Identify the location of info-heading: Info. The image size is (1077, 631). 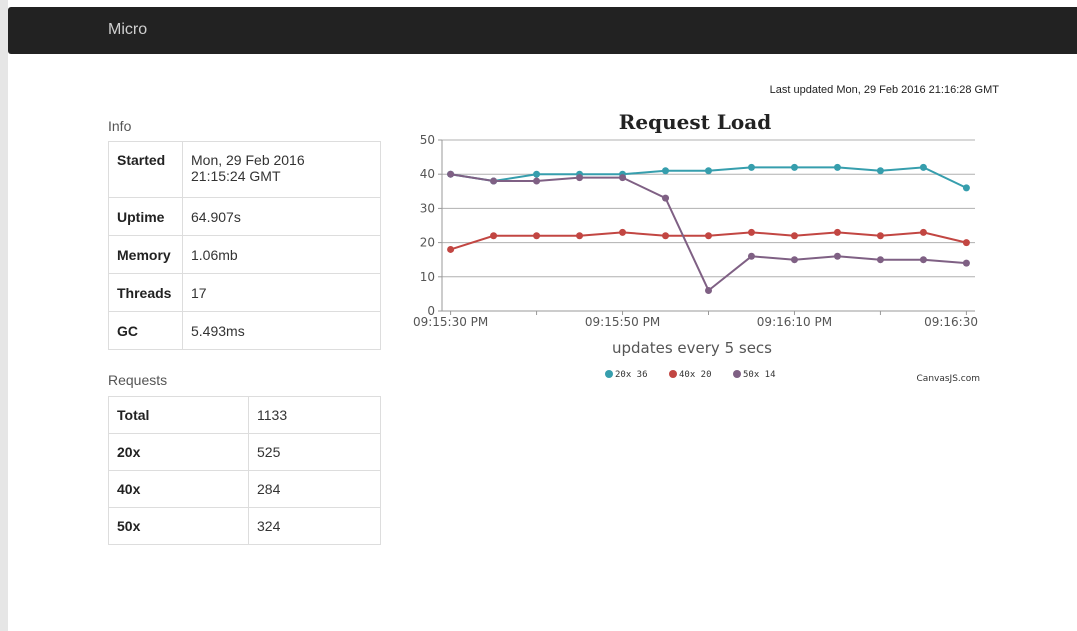
(120, 126).